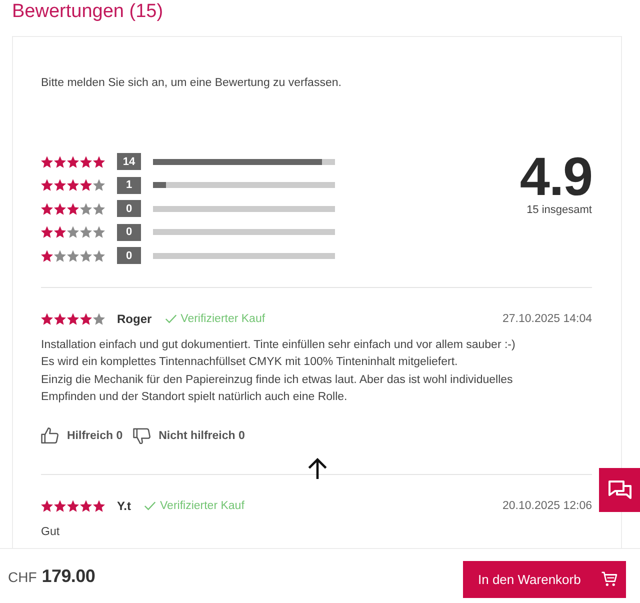 This screenshot has width=640, height=603. Describe the element at coordinates (88, 12) in the screenshot. I see `section-title: Bewertungen (15)` at that location.